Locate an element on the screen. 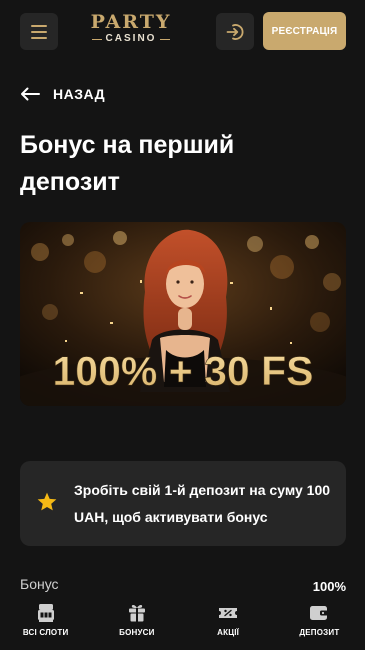 This screenshot has height=650, width=365. back-link: НАЗАД is located at coordinates (62, 94).